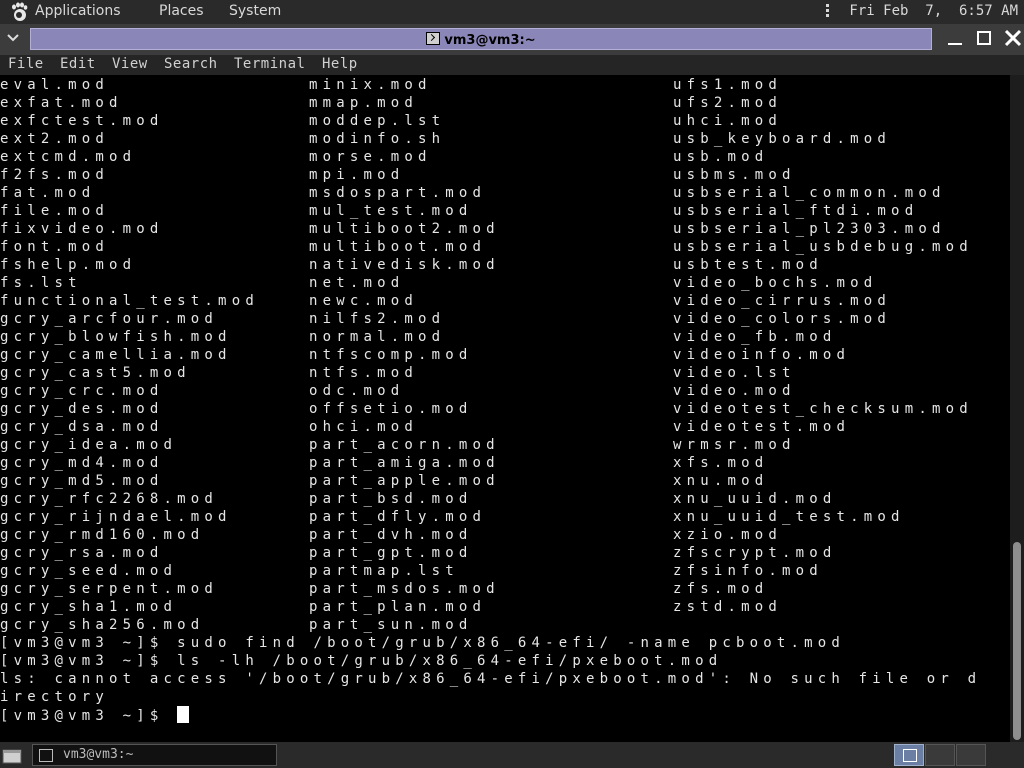 The image size is (1024, 768). What do you see at coordinates (191, 64) in the screenshot?
I see `menu-search: Search` at bounding box center [191, 64].